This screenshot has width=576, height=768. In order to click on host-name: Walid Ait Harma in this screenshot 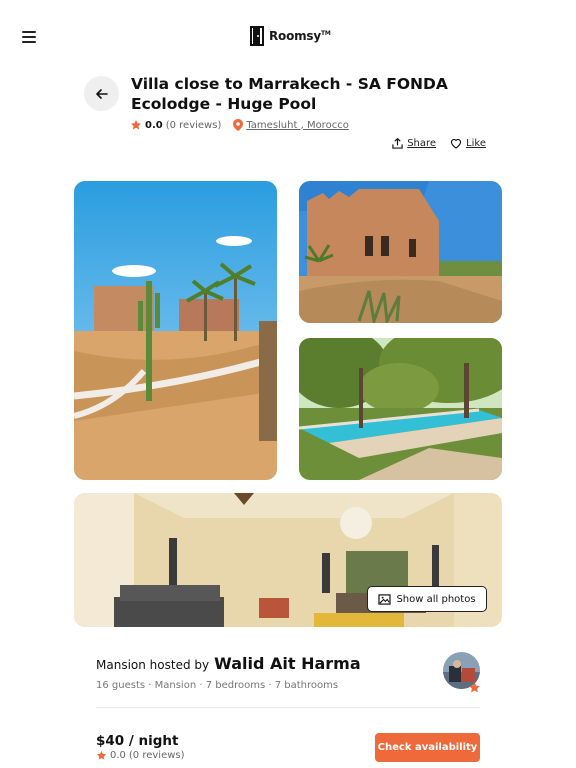, I will do `click(287, 663)`.